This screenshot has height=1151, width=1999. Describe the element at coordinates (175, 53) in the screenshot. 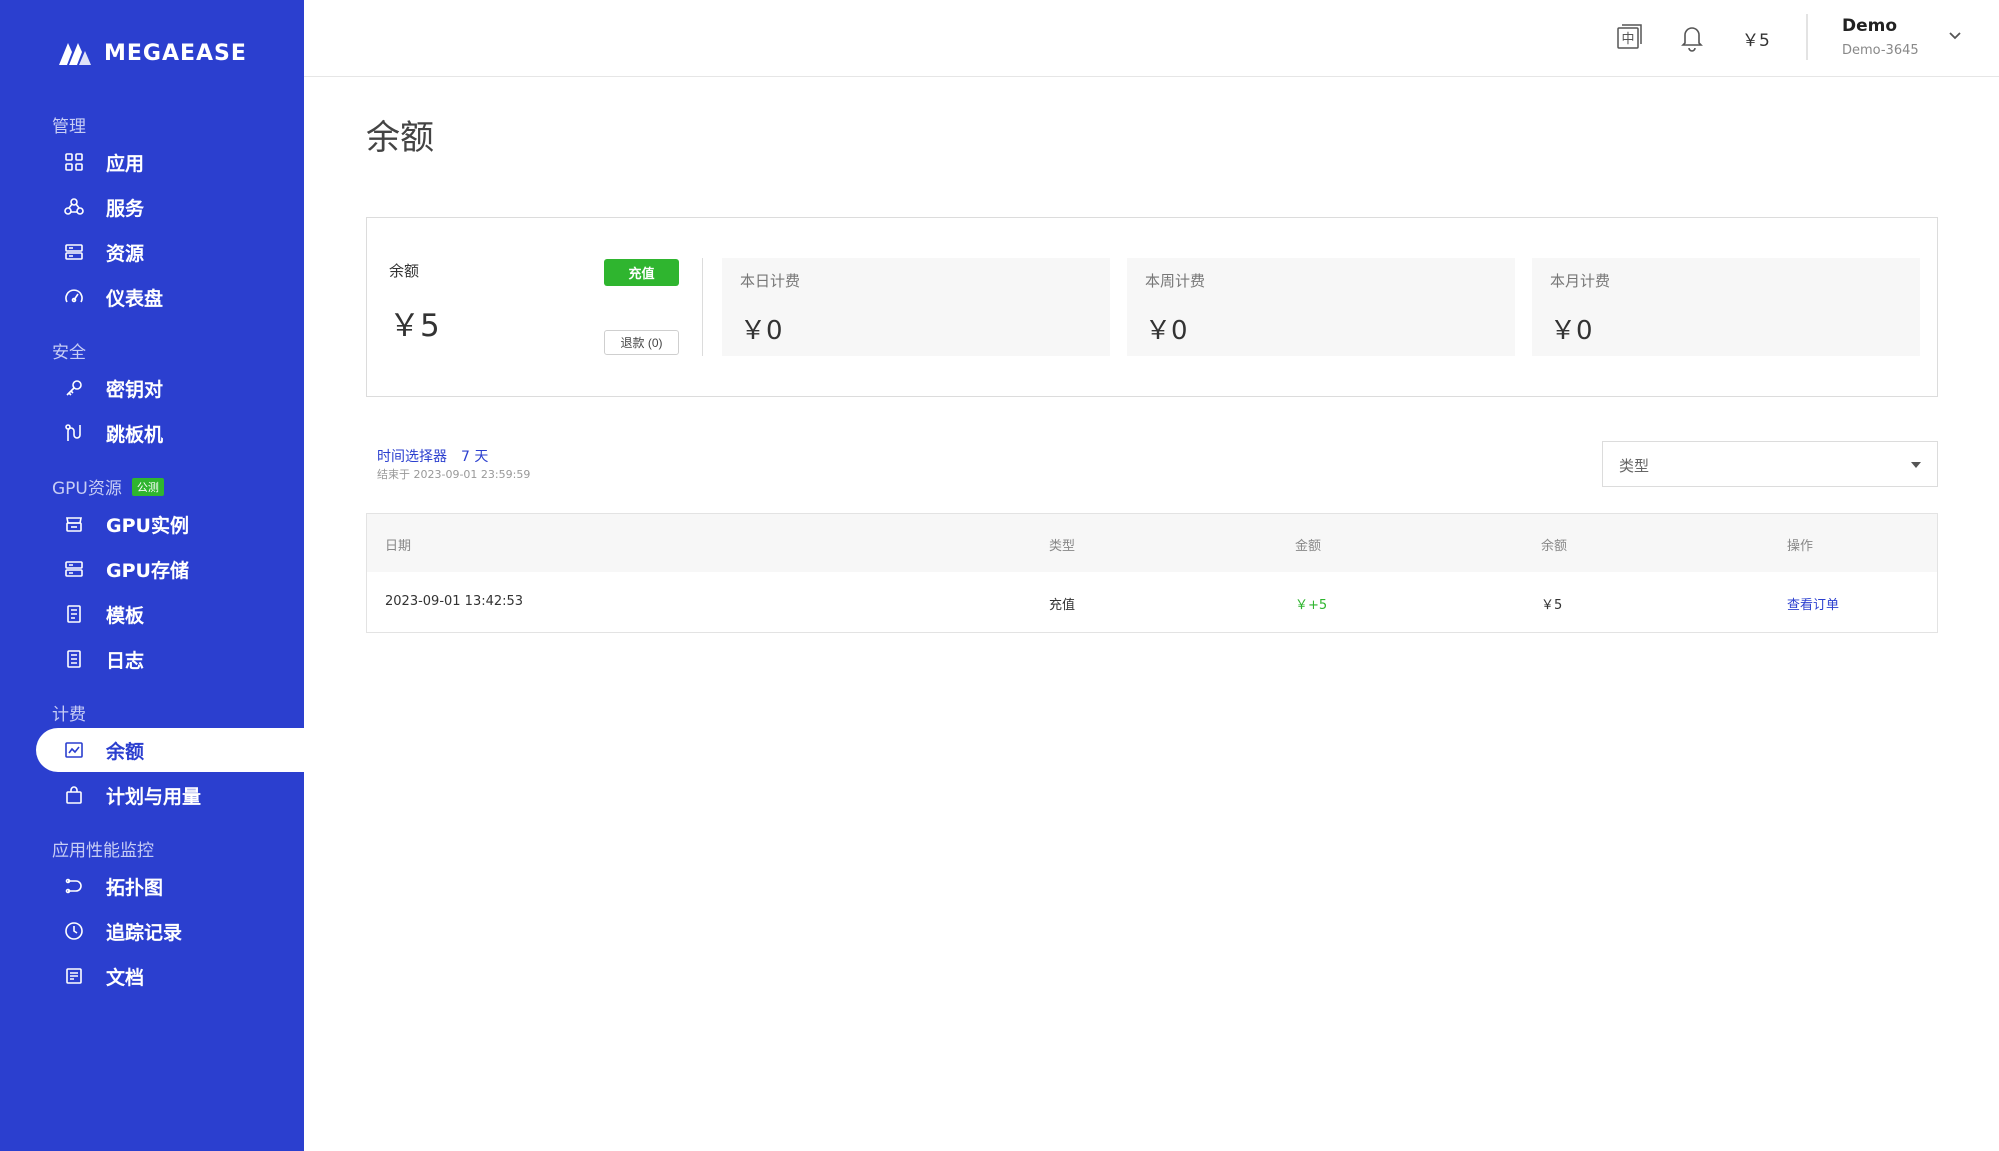

I see `brand-name: MEGAEASE` at that location.